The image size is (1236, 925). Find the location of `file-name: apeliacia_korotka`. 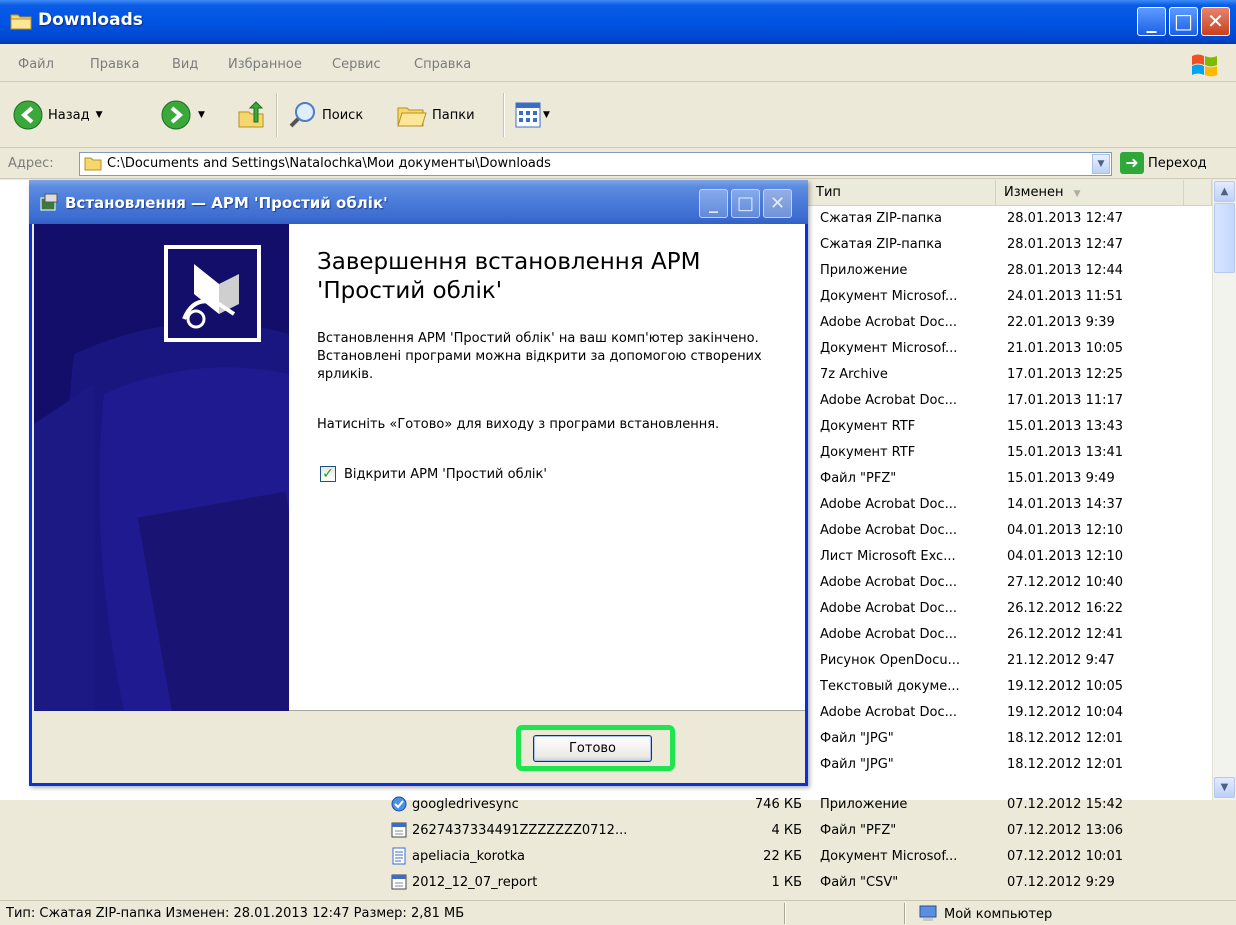

file-name: apeliacia_korotka is located at coordinates (468, 857).